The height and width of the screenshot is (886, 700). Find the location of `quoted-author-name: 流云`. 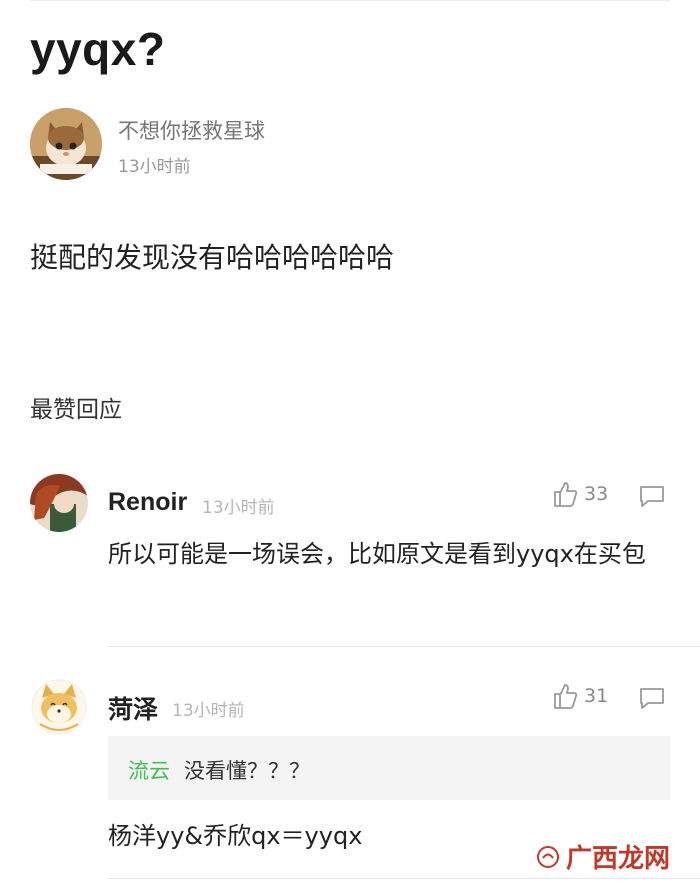

quoted-author-name: 流云 is located at coordinates (149, 770).